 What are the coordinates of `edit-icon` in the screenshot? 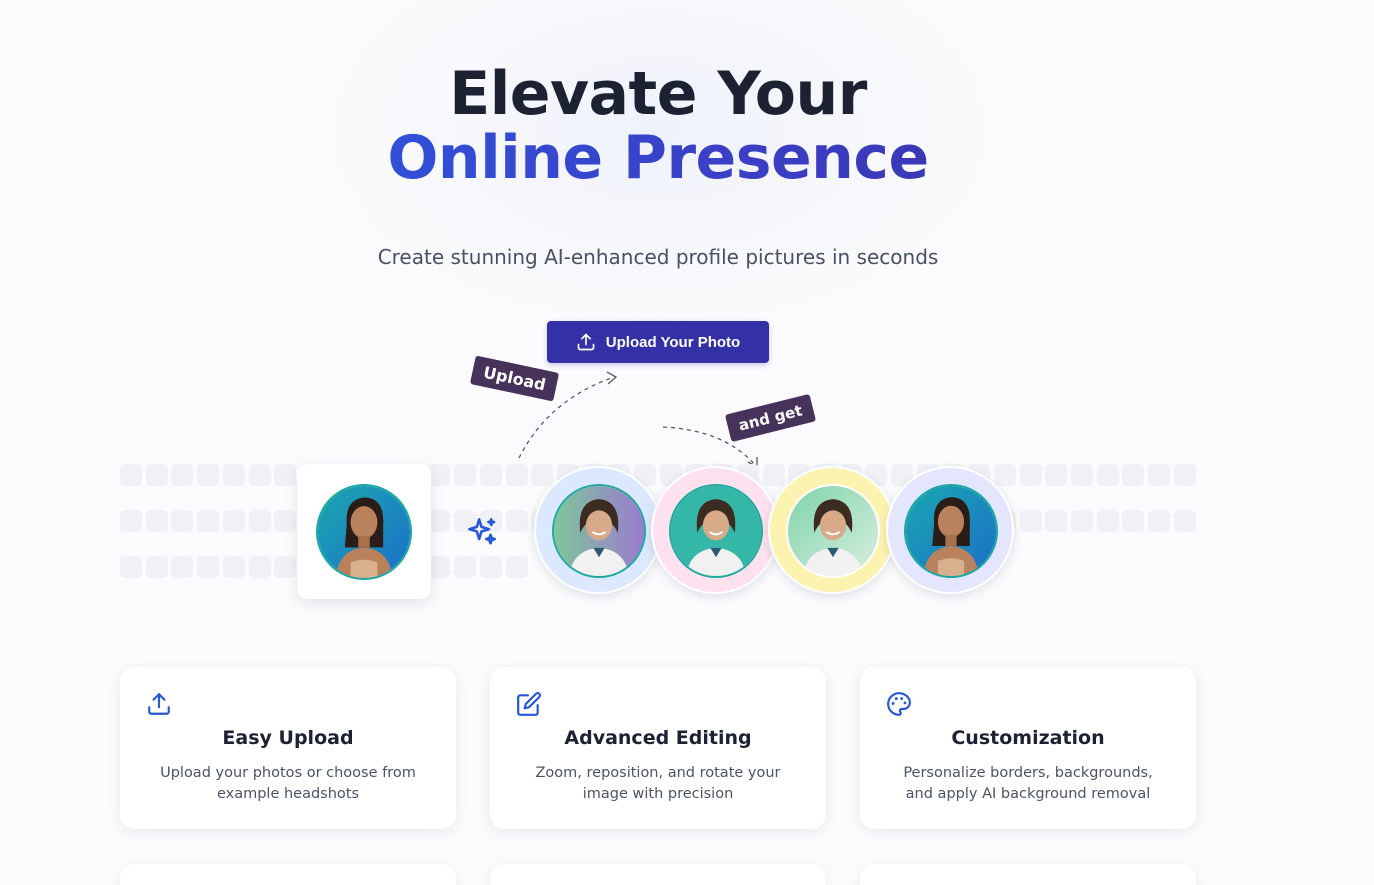 It's located at (529, 704).